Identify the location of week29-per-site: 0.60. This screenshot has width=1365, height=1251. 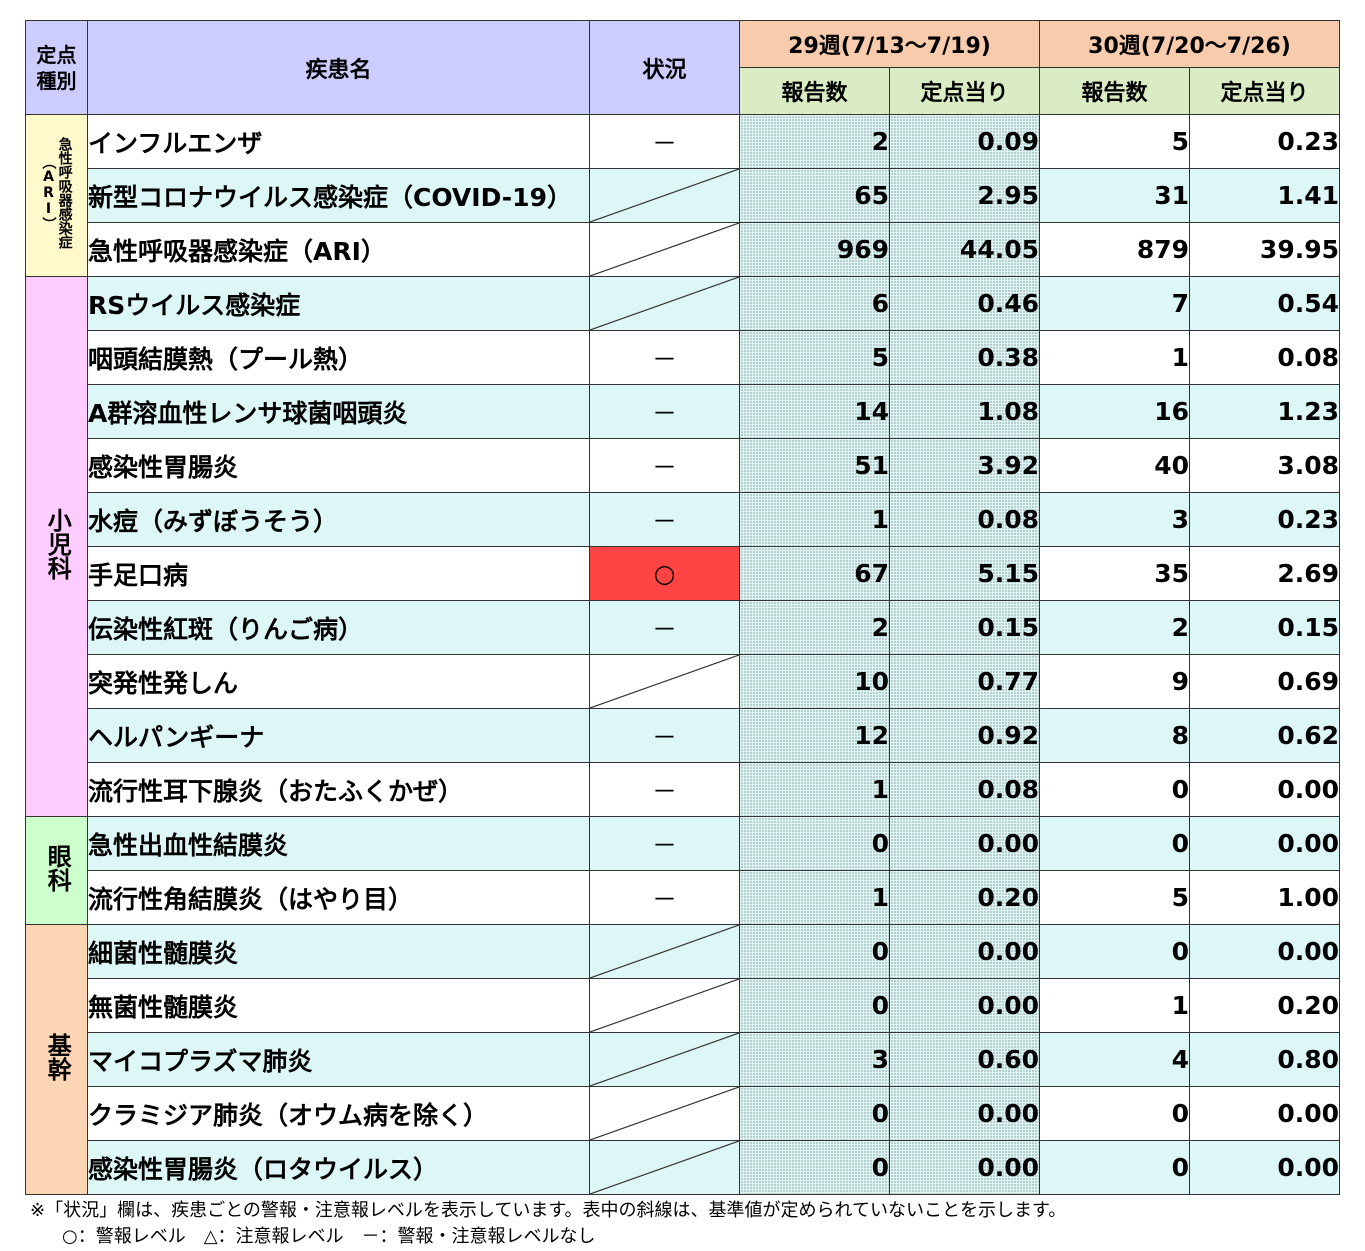
(964, 1059).